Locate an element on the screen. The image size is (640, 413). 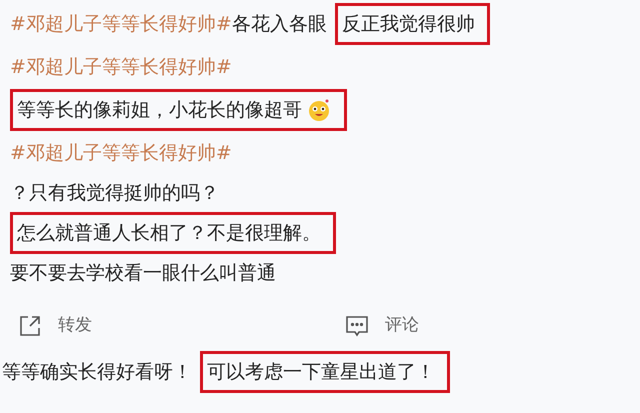
highlighted-text: 反正我觉得很帅 is located at coordinates (408, 24).